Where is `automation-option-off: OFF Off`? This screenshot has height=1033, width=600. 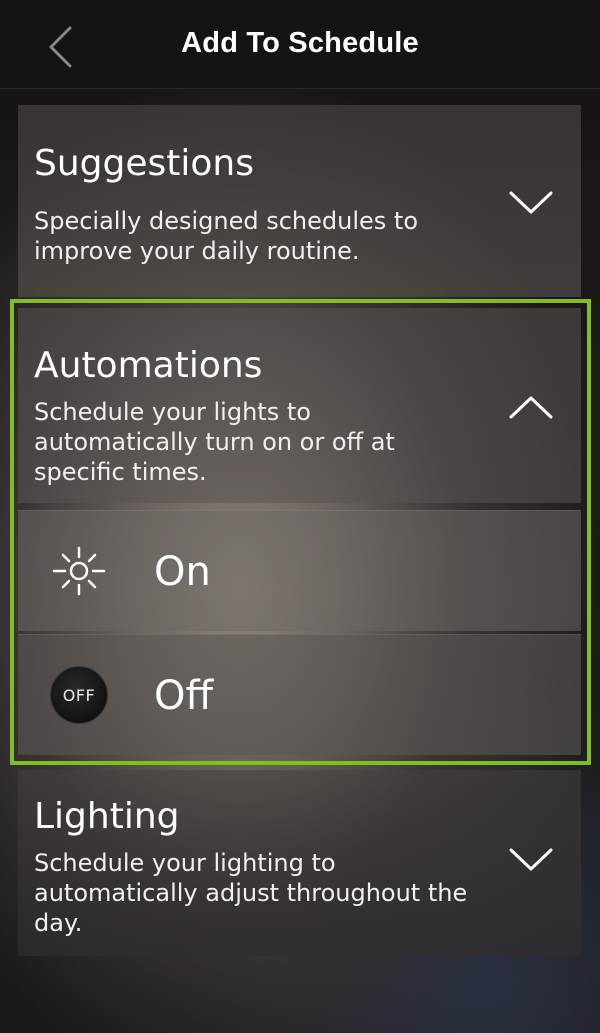 automation-option-off: OFF Off is located at coordinates (299, 694).